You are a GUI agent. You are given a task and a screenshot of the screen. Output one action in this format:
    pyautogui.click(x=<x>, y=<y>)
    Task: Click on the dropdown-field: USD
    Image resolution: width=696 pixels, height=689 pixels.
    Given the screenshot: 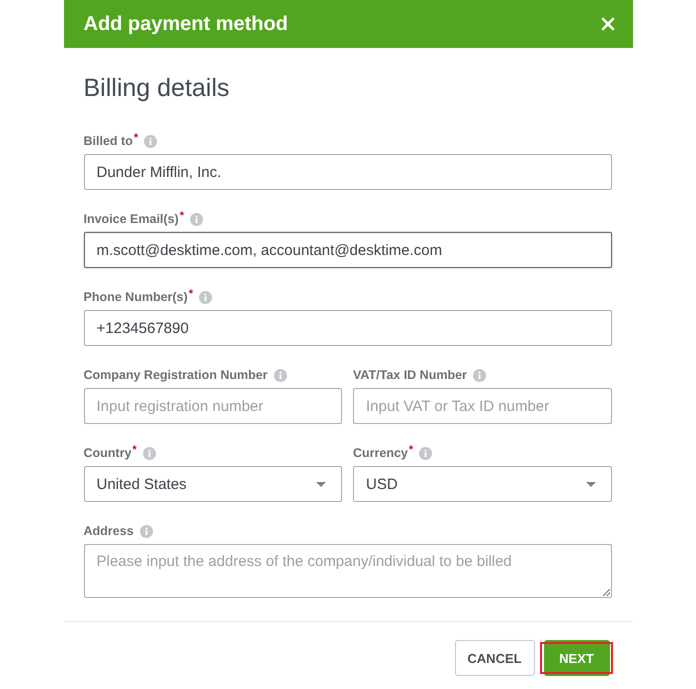 What is the action you would take?
    pyautogui.click(x=482, y=484)
    